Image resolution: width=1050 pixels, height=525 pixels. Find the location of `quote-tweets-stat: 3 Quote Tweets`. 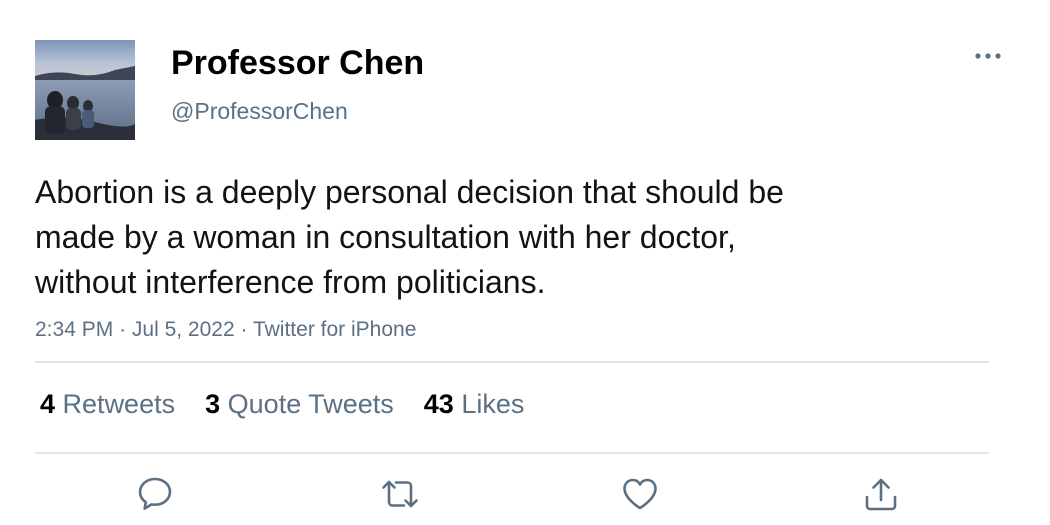

quote-tweets-stat: 3 Quote Tweets is located at coordinates (299, 404).